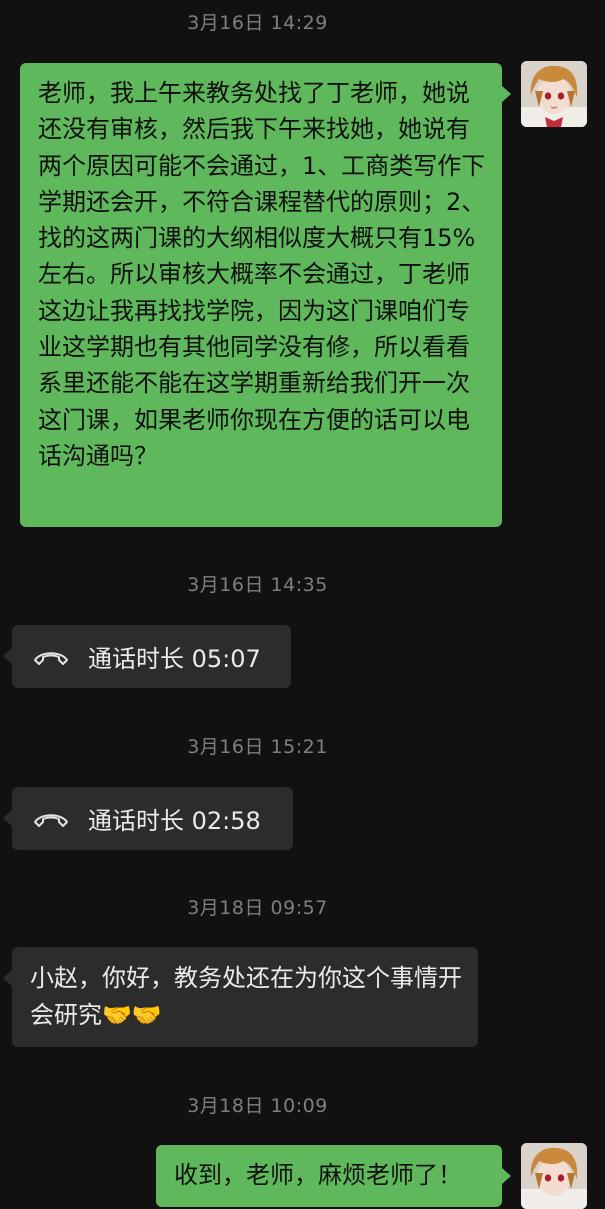 This screenshot has height=1209, width=605. What do you see at coordinates (174, 821) in the screenshot?
I see `call-duration-text: 通话时长 02:58` at bounding box center [174, 821].